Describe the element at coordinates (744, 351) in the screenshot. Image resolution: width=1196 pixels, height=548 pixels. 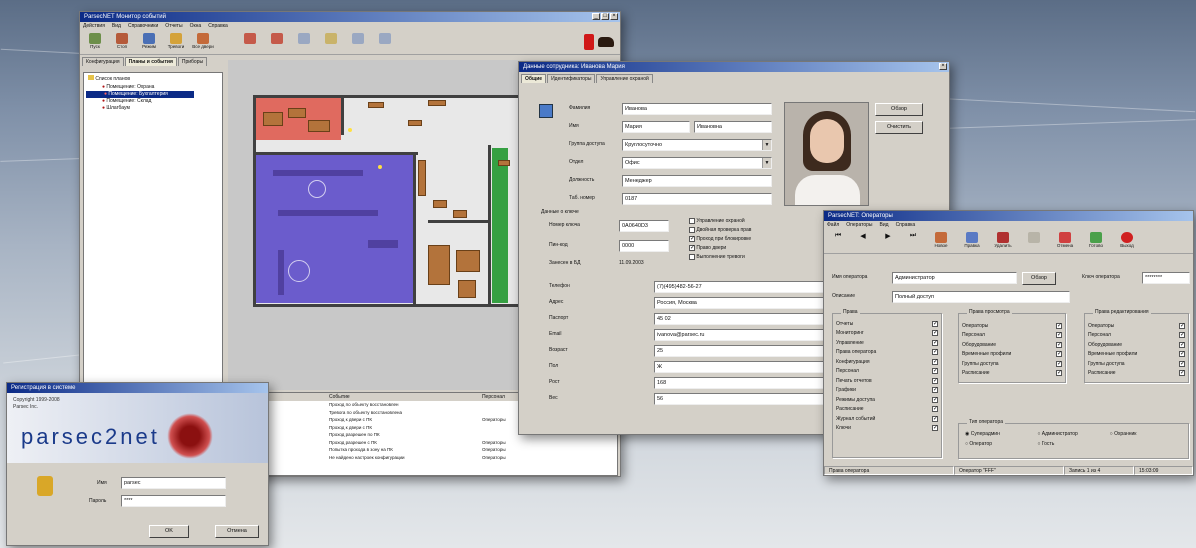
I see `b1-field: 25` at that location.